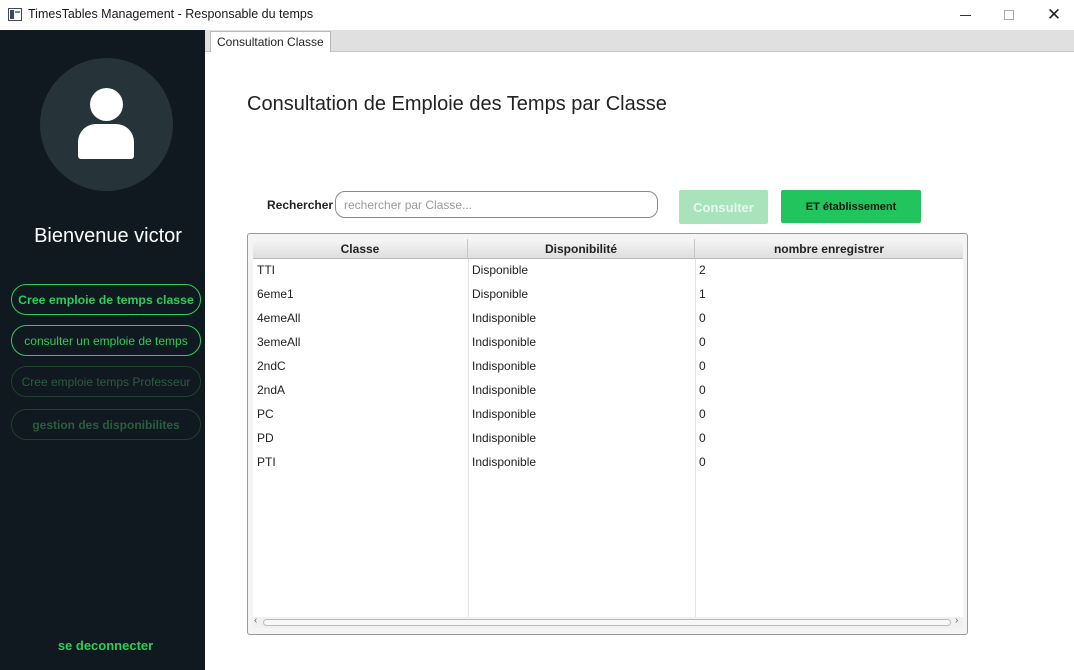 This screenshot has width=1074, height=670. What do you see at coordinates (639, 41) in the screenshot?
I see `tab-strip: Consultation Classe` at bounding box center [639, 41].